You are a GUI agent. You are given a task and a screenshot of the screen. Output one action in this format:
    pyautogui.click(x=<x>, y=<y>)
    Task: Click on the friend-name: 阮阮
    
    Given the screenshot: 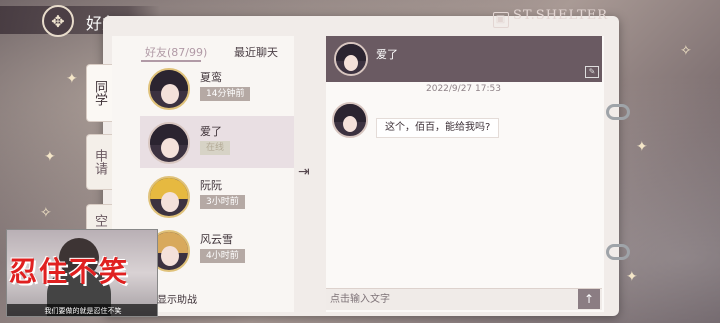 What is the action you would take?
    pyautogui.click(x=211, y=185)
    